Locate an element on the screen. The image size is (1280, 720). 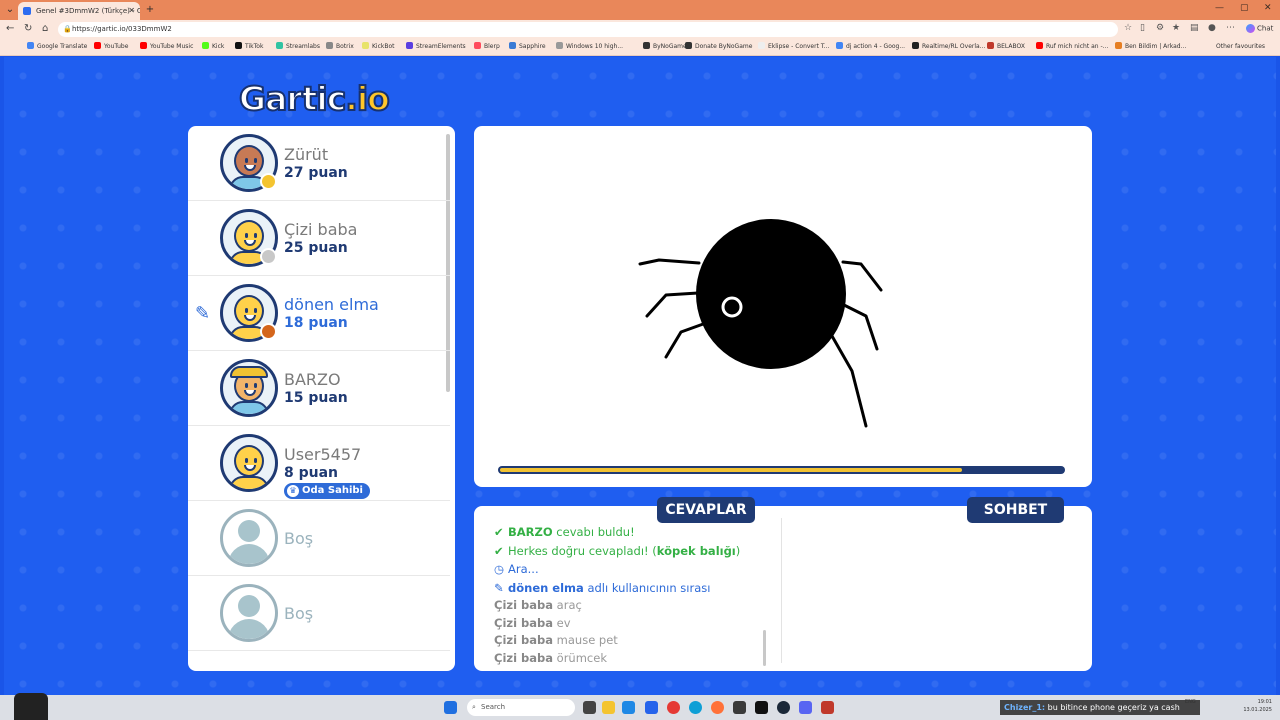
answer-line: ✔ Herkes doğru cevapladı! (köpek balığı) is located at coordinates (631, 551).